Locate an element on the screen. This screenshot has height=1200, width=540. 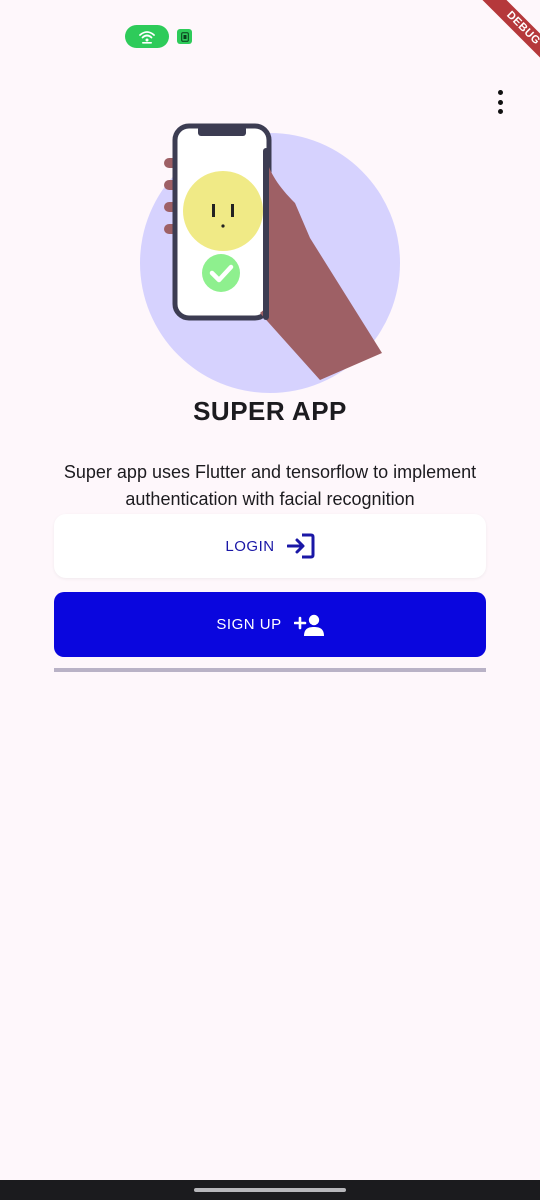
progress-indicator is located at coordinates (270, 670).